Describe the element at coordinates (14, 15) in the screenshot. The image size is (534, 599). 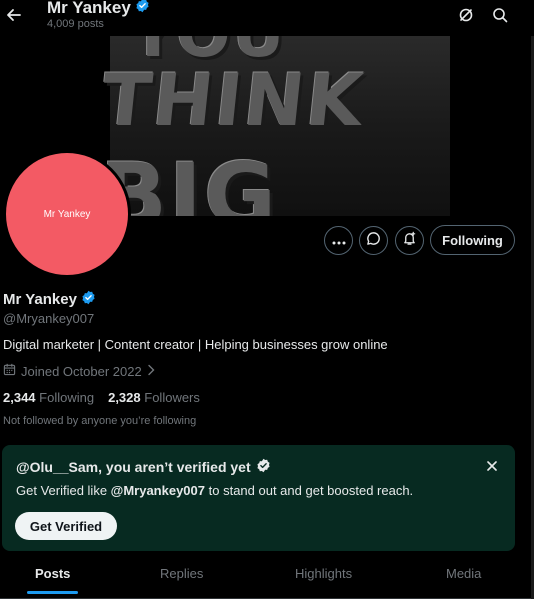
I see `back-arrow-icon` at that location.